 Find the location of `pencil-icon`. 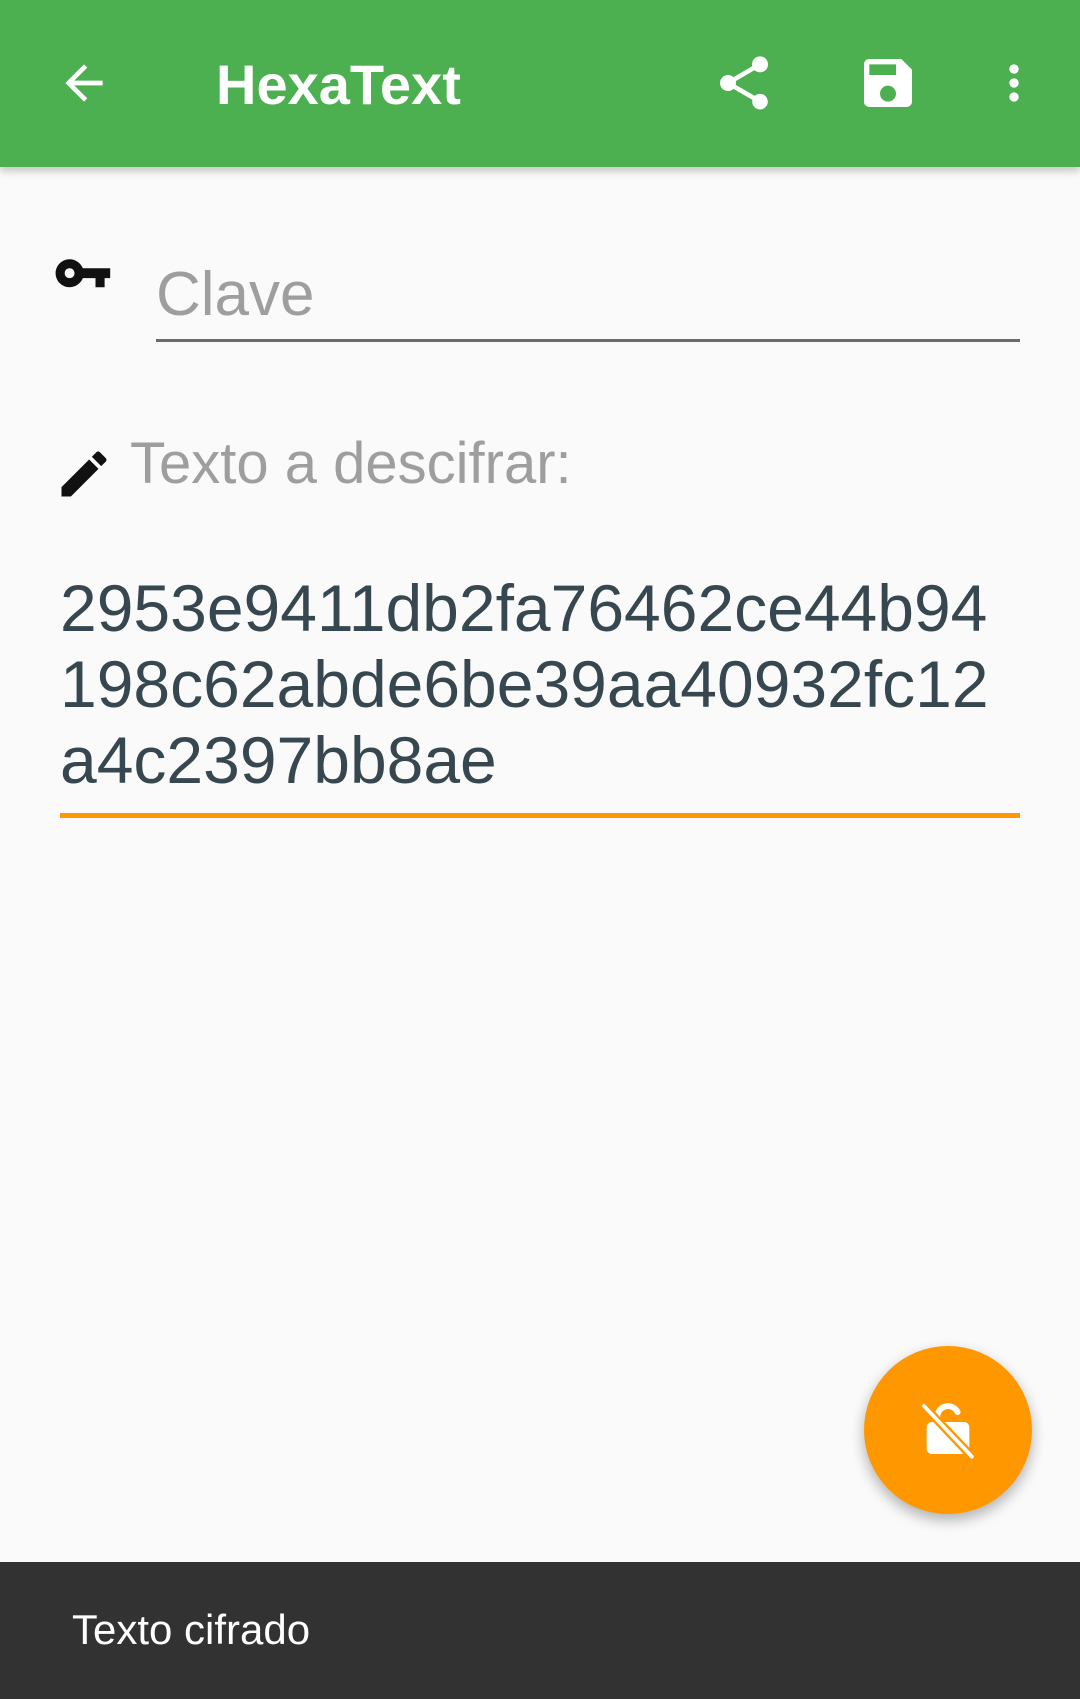

pencil-icon is located at coordinates (84, 474).